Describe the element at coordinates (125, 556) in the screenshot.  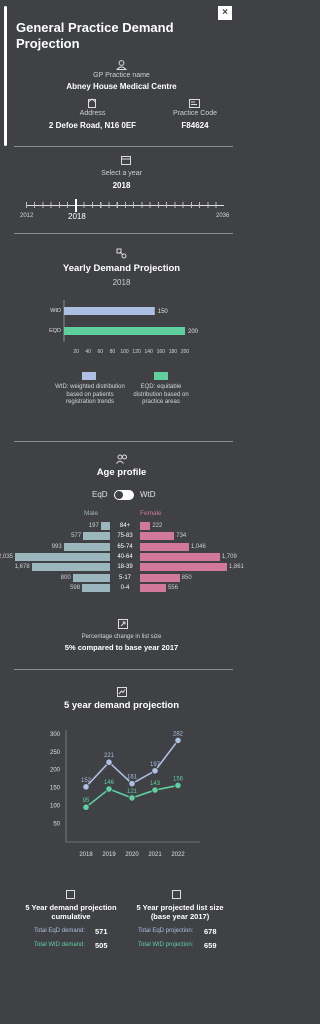
I see `age-category-label: 40-64` at that location.